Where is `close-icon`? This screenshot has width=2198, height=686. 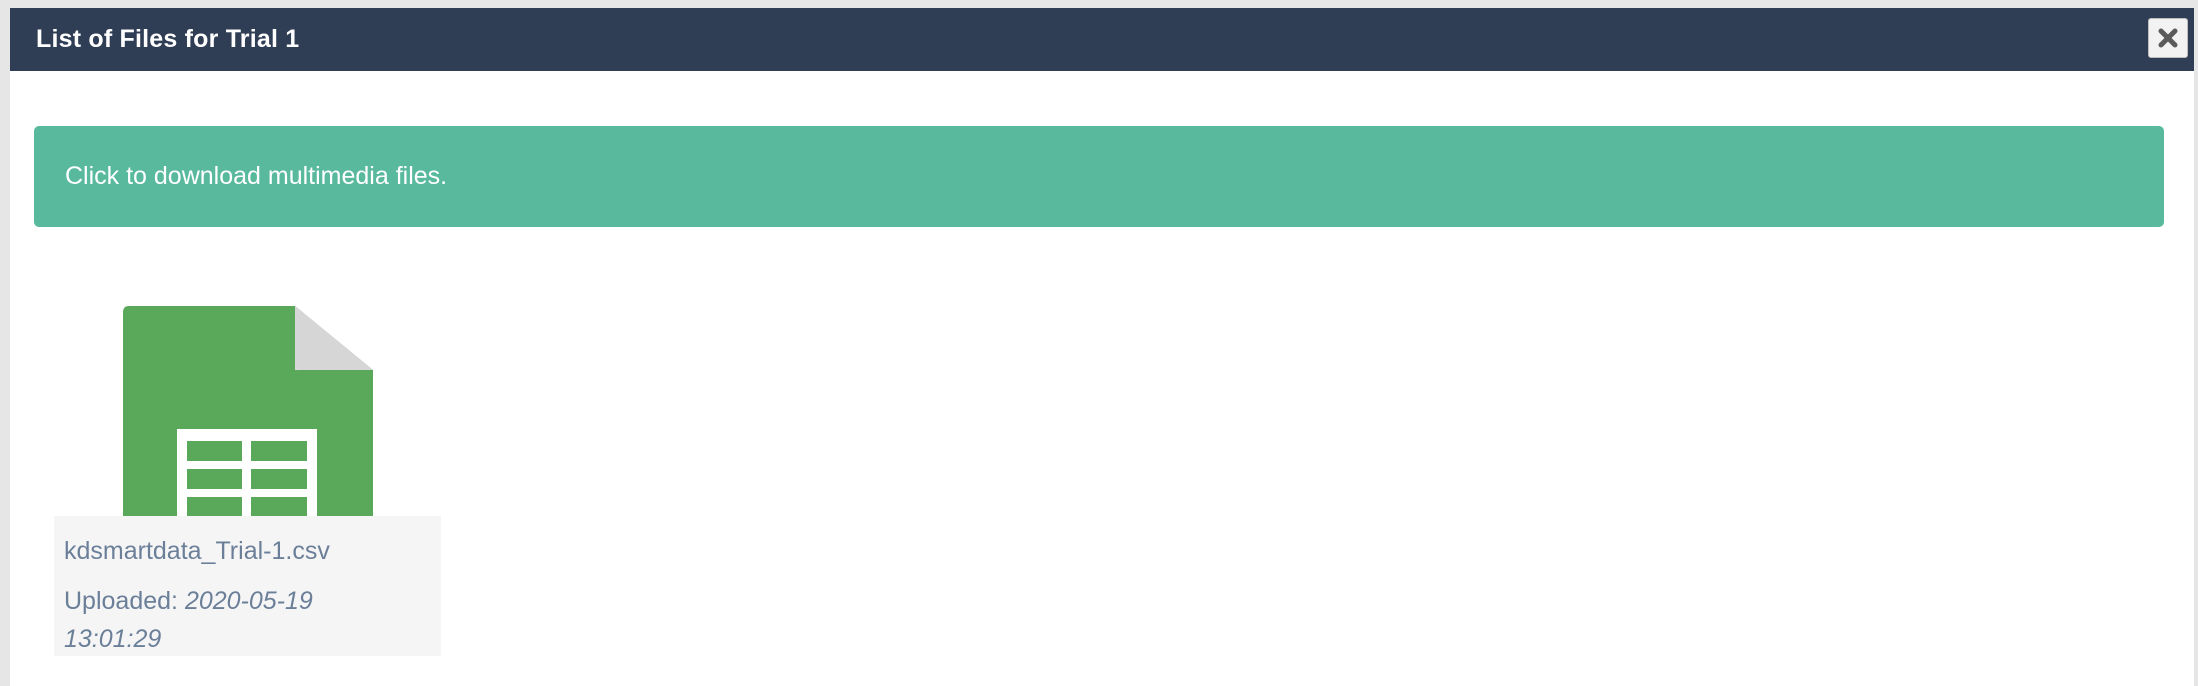
close-icon is located at coordinates (2168, 38).